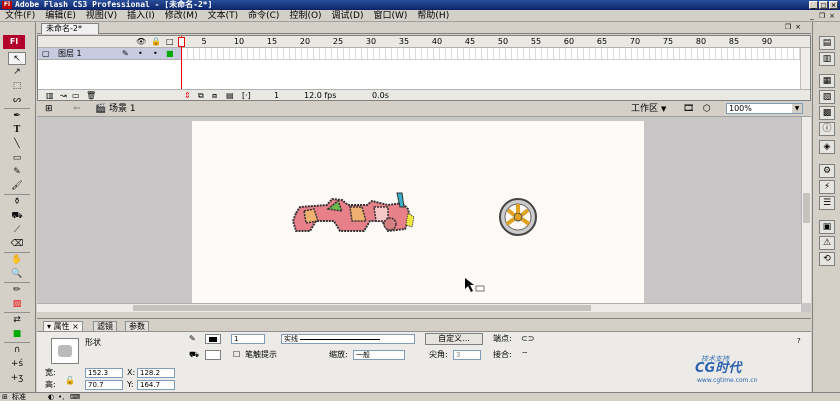  Describe the element at coordinates (17, 244) in the screenshot. I see `eraser-tool-icon: ⌫` at that location.